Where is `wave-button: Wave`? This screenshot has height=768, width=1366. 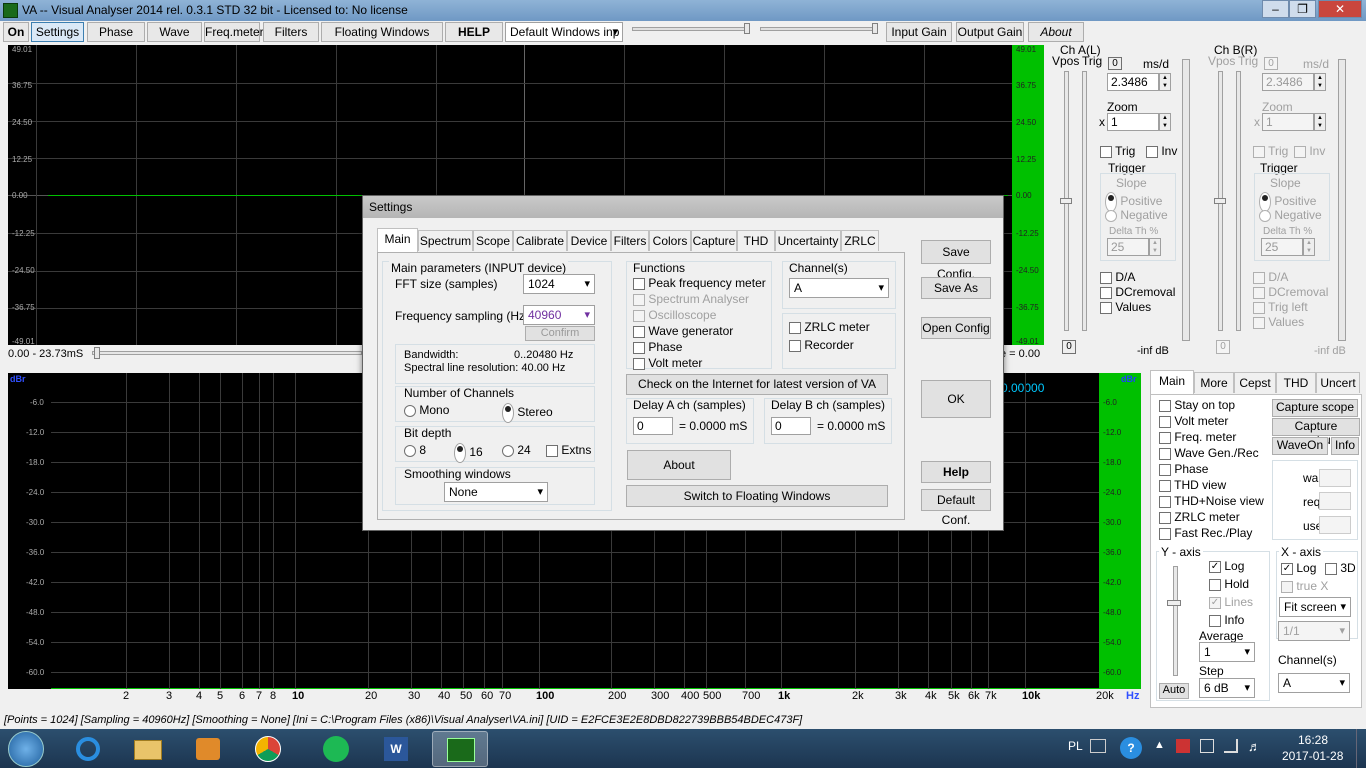
wave-button: Wave is located at coordinates (174, 32).